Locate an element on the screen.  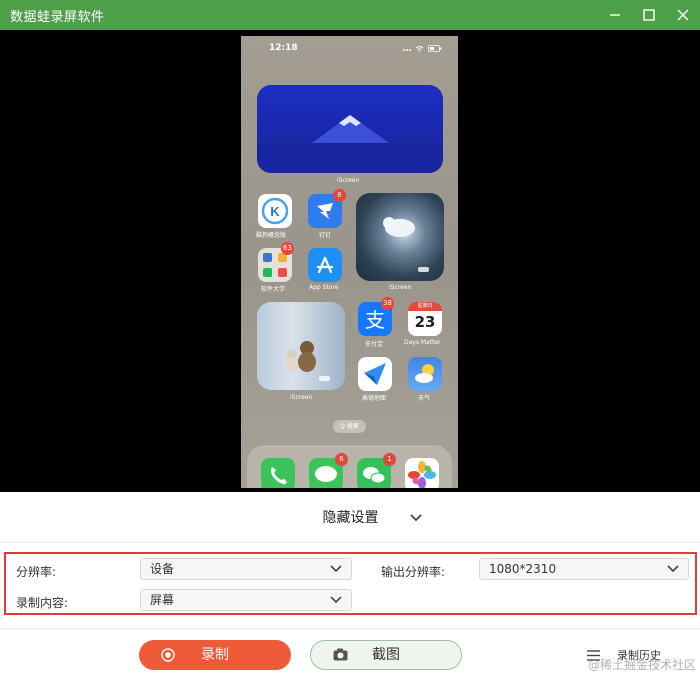
action-bar: 录制 截图 录制历史 @稀土掘金技术社区 is located at coordinates (350, 652).